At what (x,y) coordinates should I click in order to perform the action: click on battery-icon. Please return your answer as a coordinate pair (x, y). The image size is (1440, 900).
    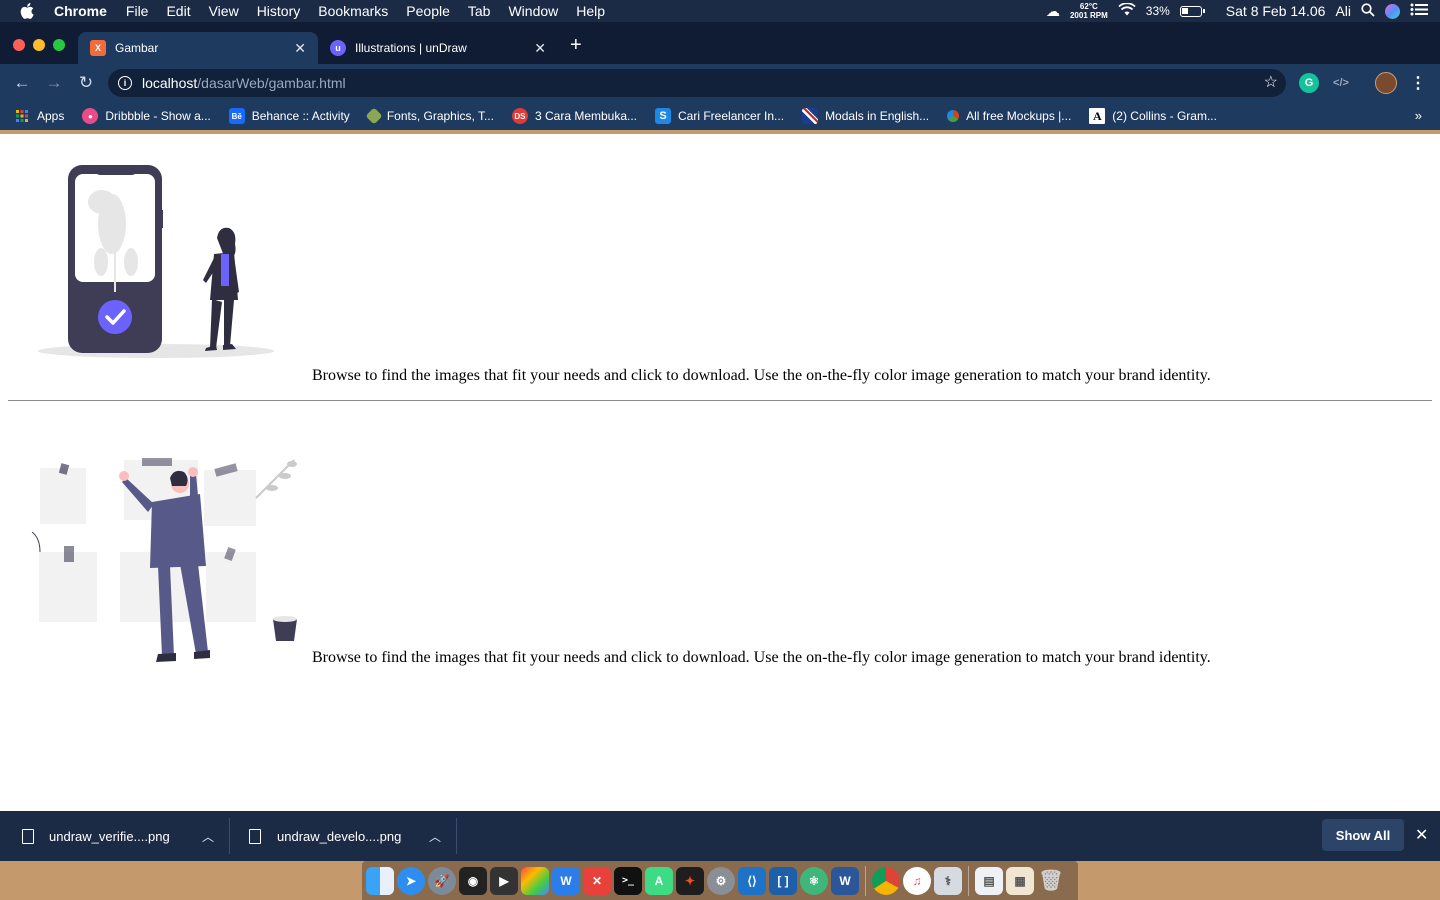
    Looking at the image, I should click on (1192, 11).